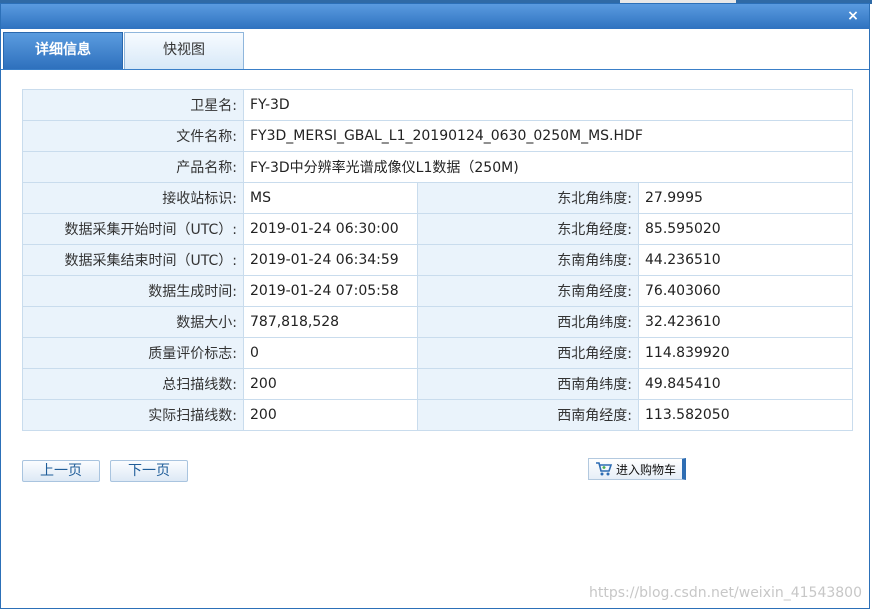 This screenshot has width=872, height=611. Describe the element at coordinates (330, 260) in the screenshot. I see `field-value: 2019-01-24 06:34:59` at that location.